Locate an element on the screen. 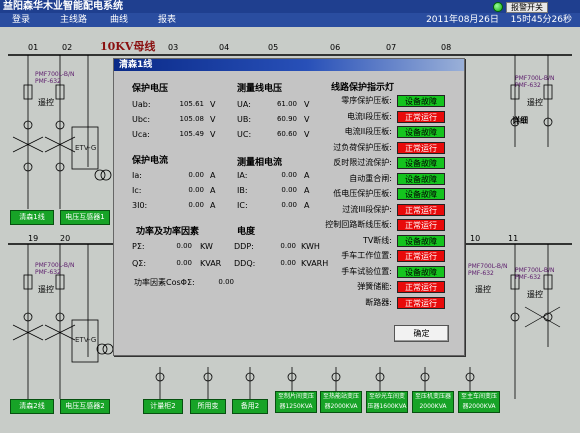  section-title-phase-current: 测量相电流 is located at coordinates (260, 163).